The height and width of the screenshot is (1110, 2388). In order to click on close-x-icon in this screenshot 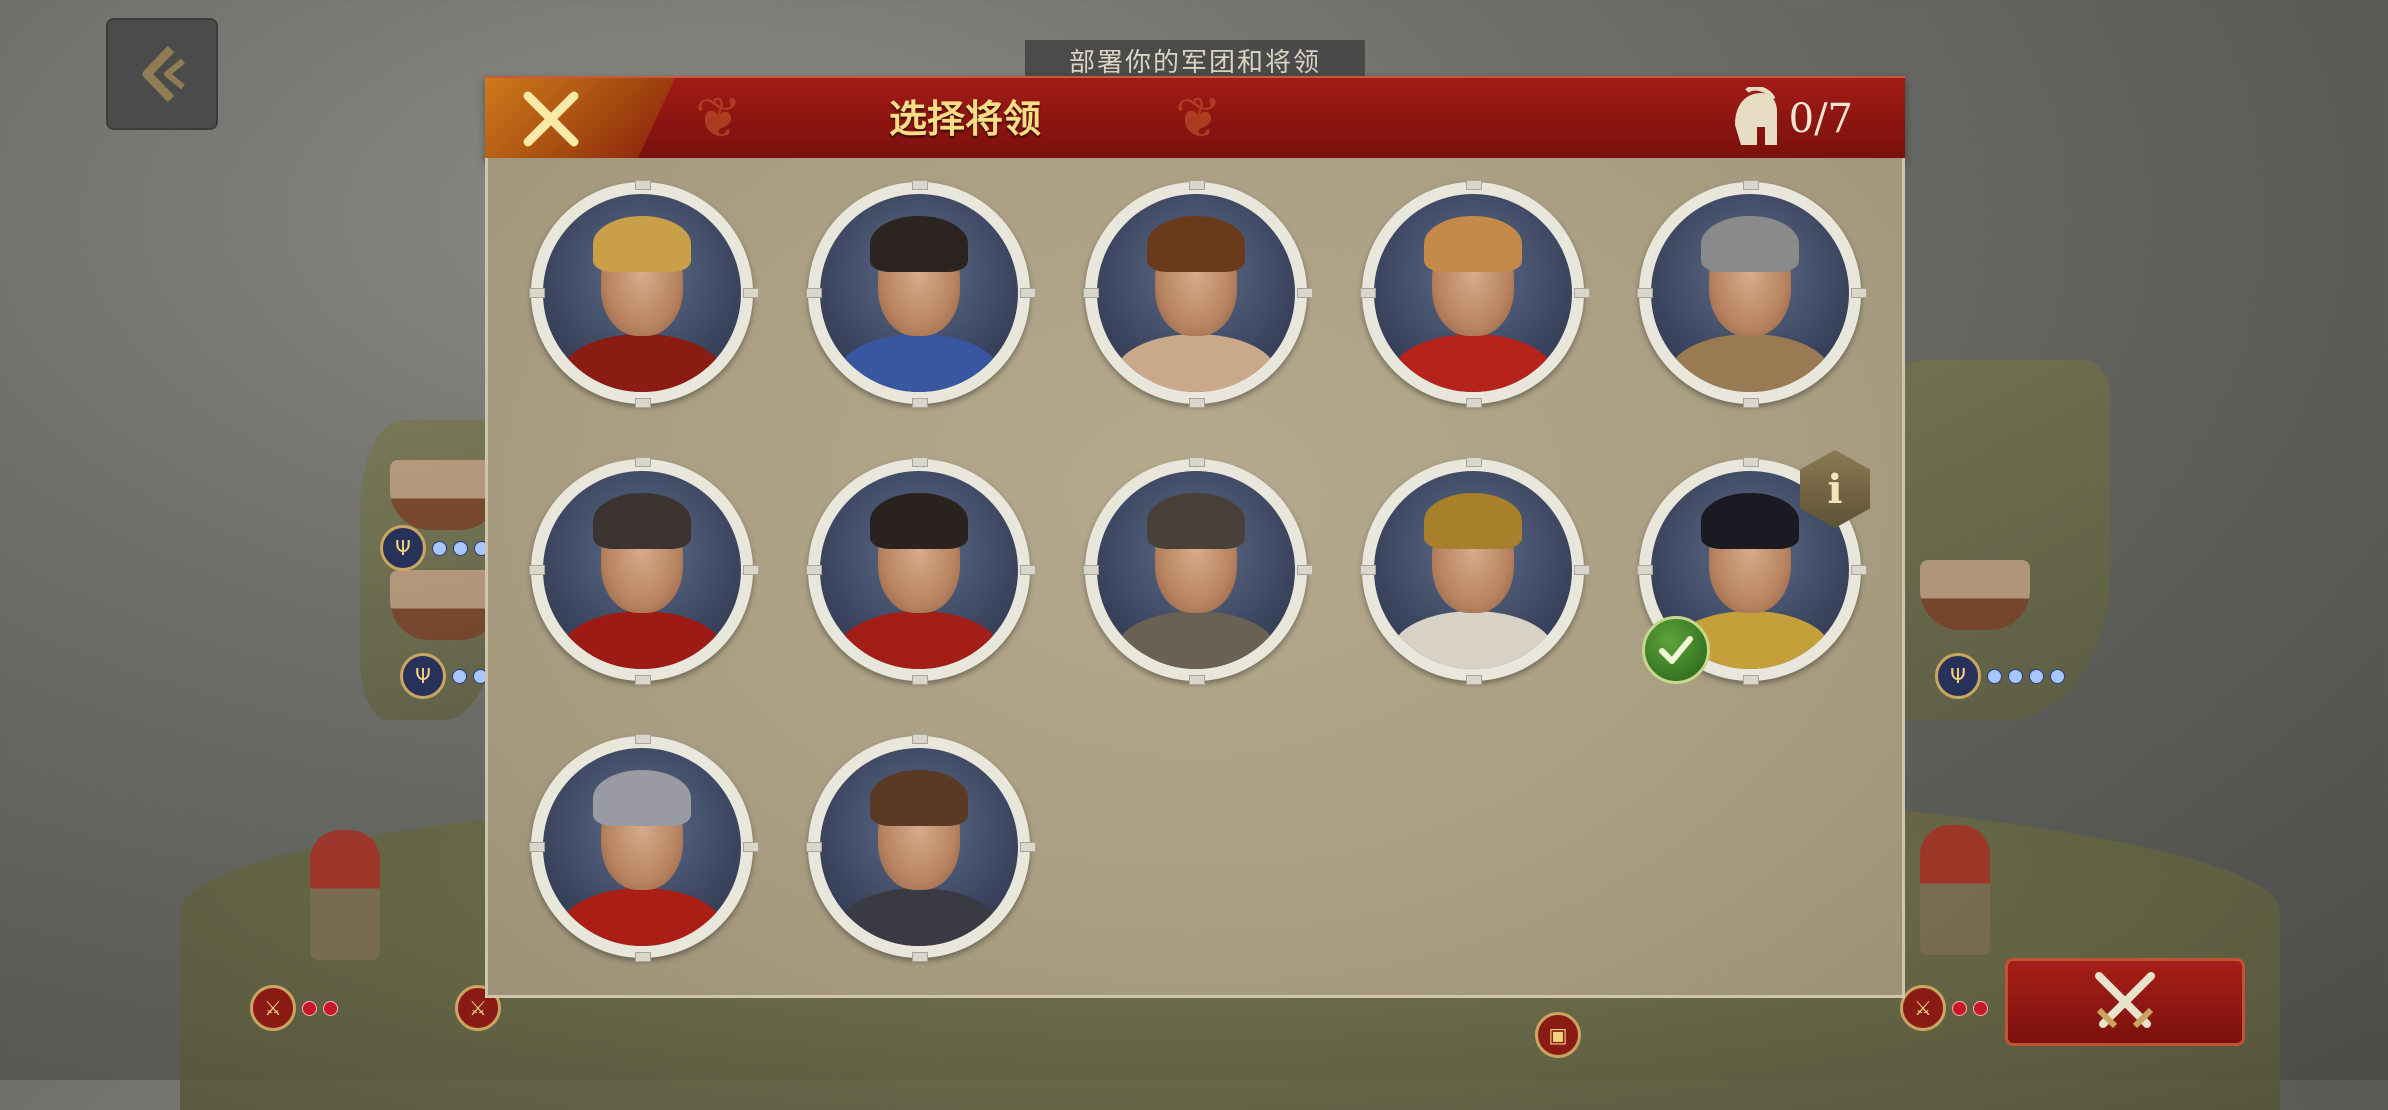, I will do `click(551, 119)`.